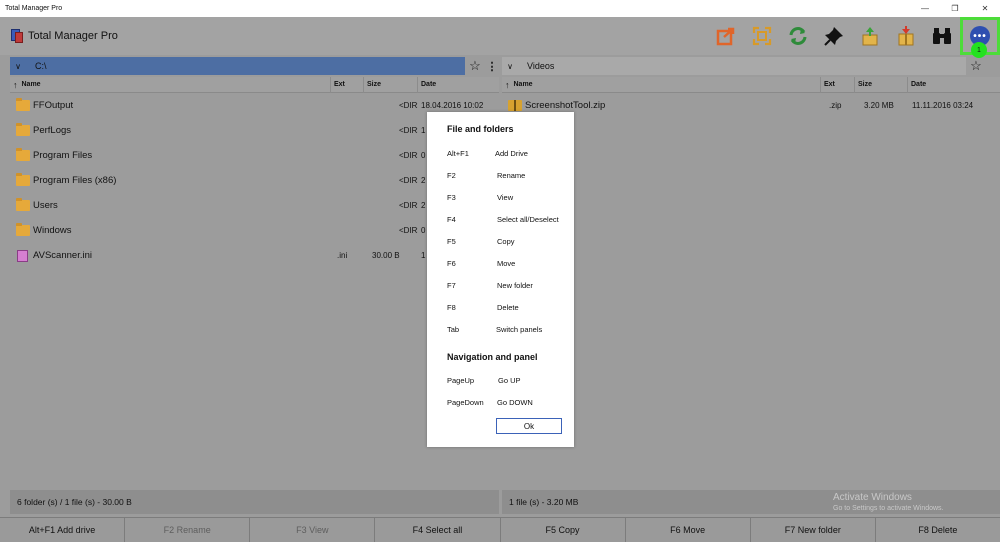  I want to click on close-button: ✕, so click(985, 8).